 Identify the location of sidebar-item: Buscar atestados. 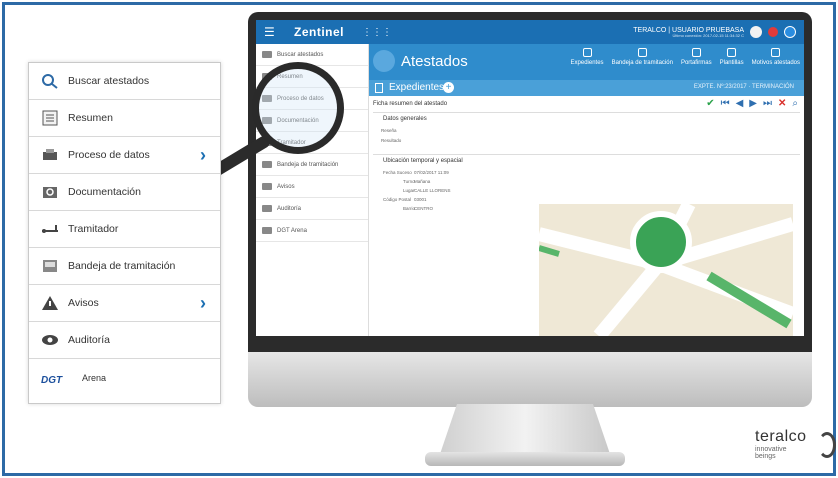
(312, 55).